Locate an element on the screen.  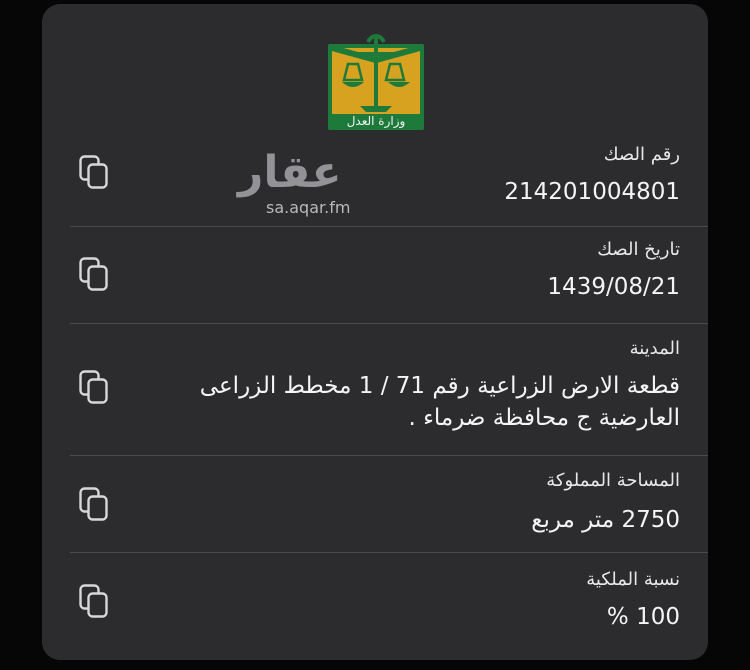
ownership-ratio-value: 100 % is located at coordinates (643, 617).